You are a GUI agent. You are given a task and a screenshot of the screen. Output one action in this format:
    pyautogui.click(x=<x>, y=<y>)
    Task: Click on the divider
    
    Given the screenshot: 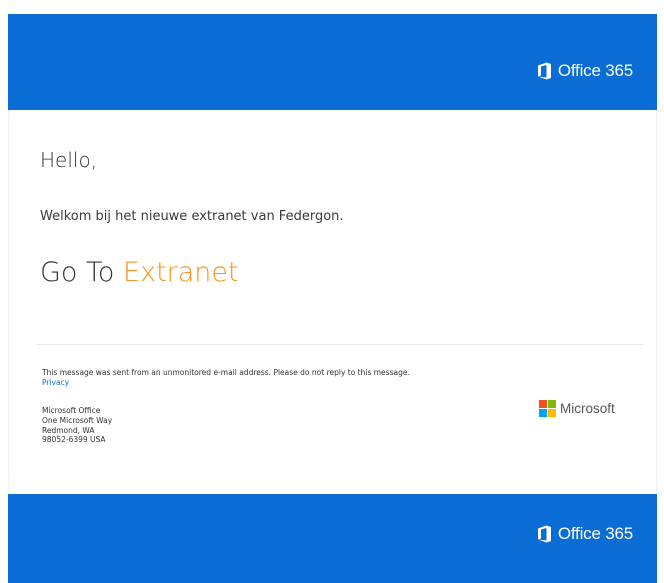 What is the action you would take?
    pyautogui.click(x=340, y=344)
    